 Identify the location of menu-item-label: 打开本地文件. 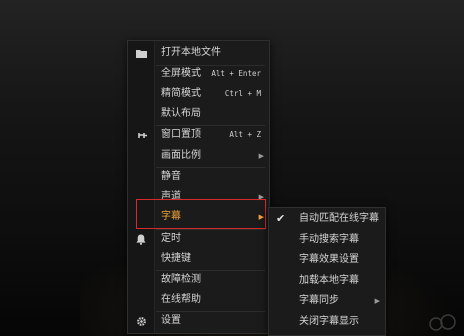
(191, 52).